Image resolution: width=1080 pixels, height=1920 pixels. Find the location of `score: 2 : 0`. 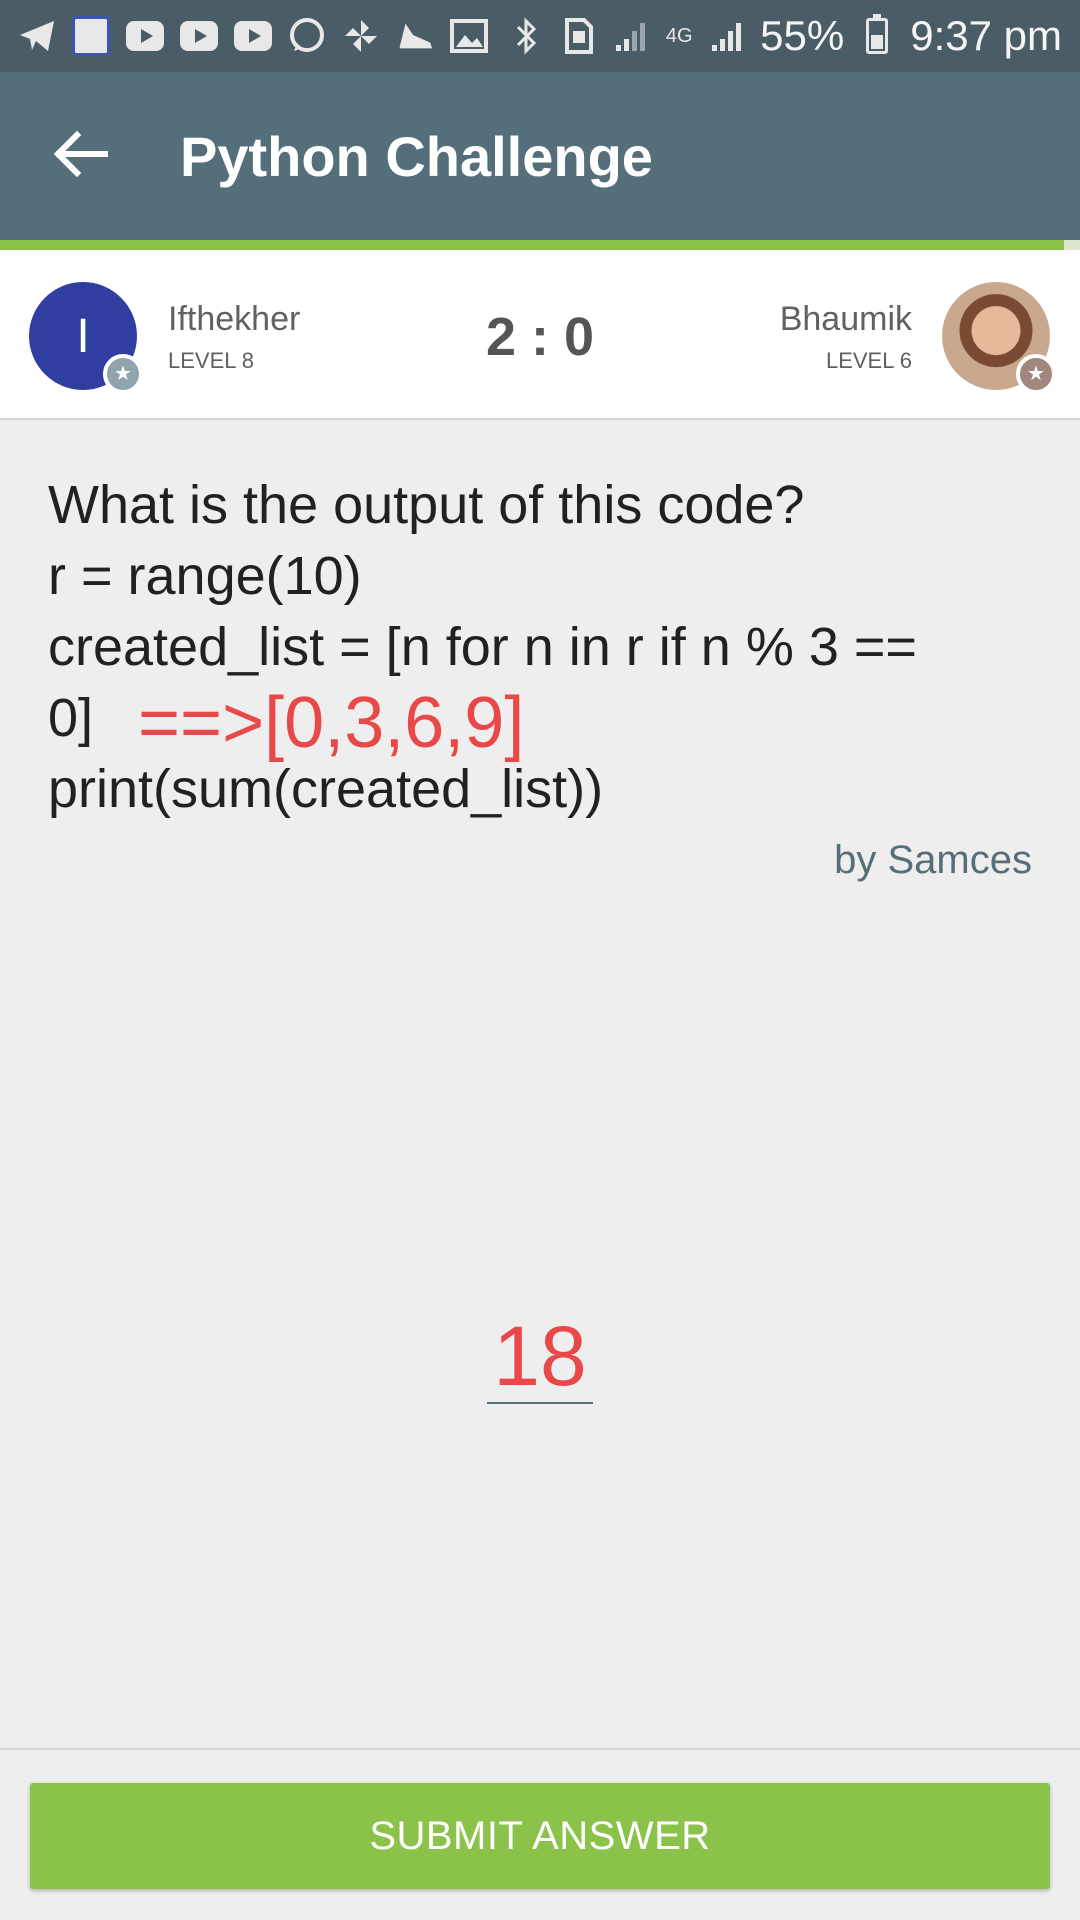

score: 2 : 0 is located at coordinates (540, 337).